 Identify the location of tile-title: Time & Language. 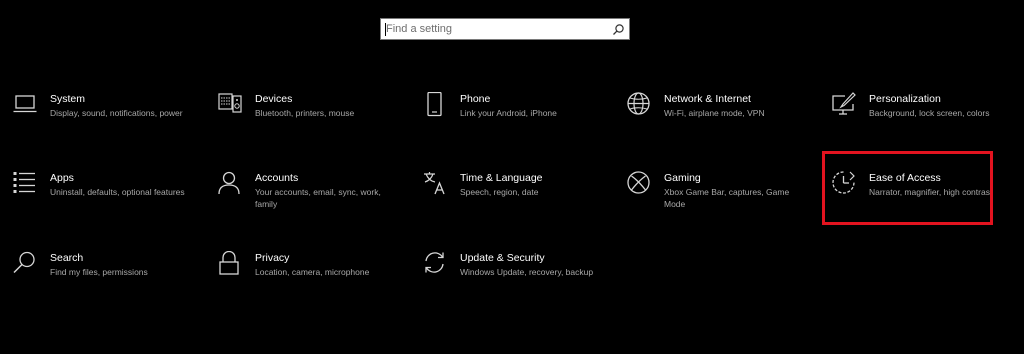
(501, 178).